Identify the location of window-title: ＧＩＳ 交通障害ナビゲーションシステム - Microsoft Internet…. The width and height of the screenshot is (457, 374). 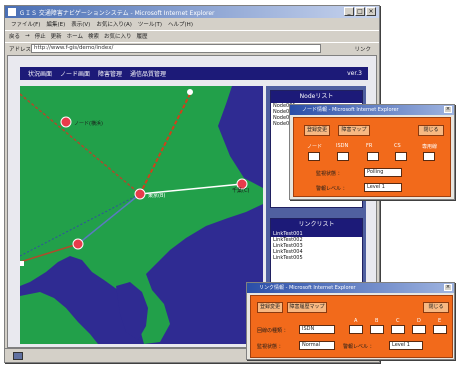
(117, 13).